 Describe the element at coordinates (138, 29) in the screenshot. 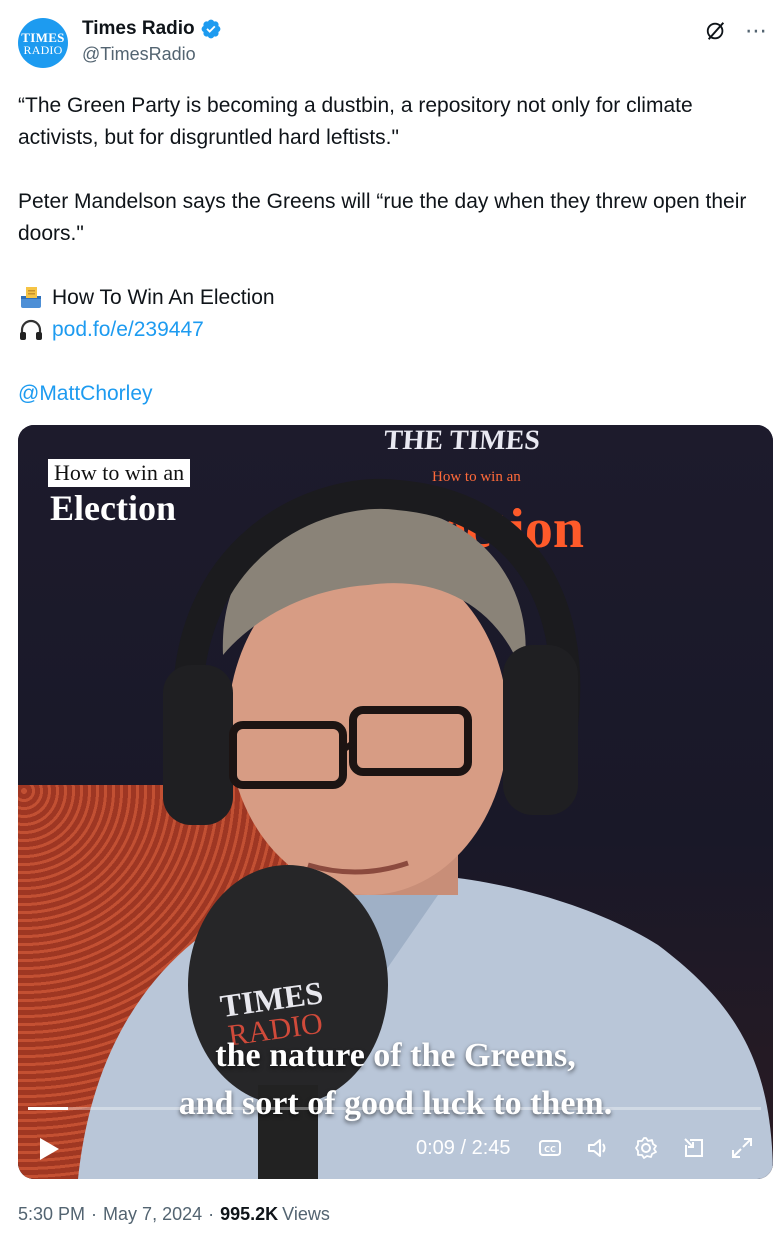

I see `display-name: Times Radio` at that location.